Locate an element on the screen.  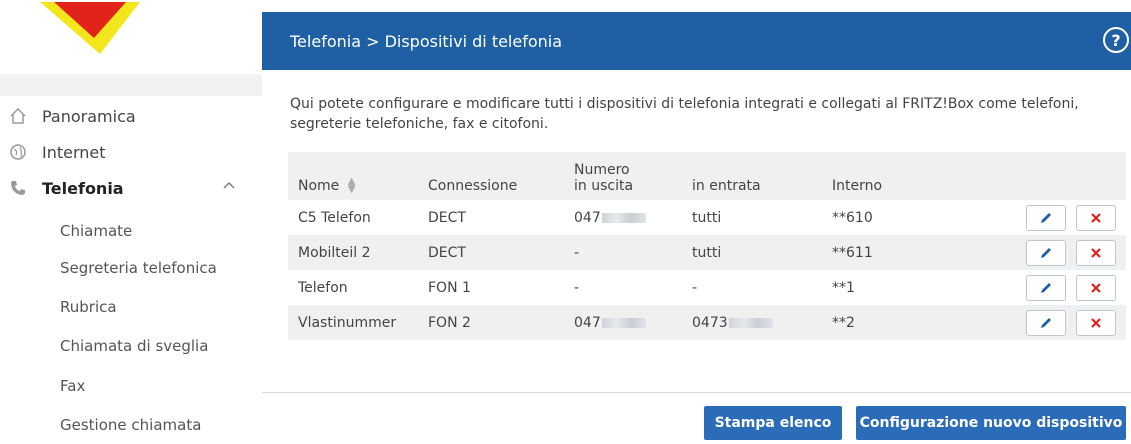
sidebar-separator is located at coordinates (131, 85).